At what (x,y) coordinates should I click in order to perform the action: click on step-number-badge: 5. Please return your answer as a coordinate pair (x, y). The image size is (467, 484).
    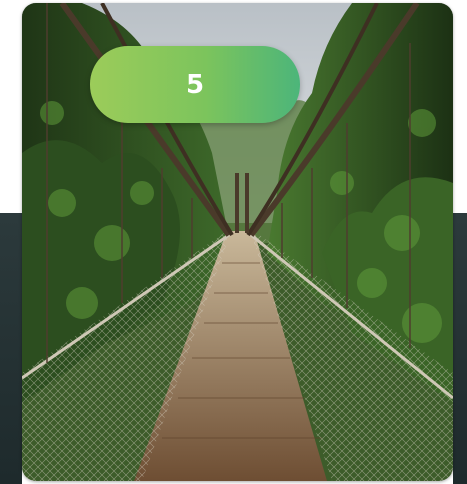
    Looking at the image, I should click on (195, 84).